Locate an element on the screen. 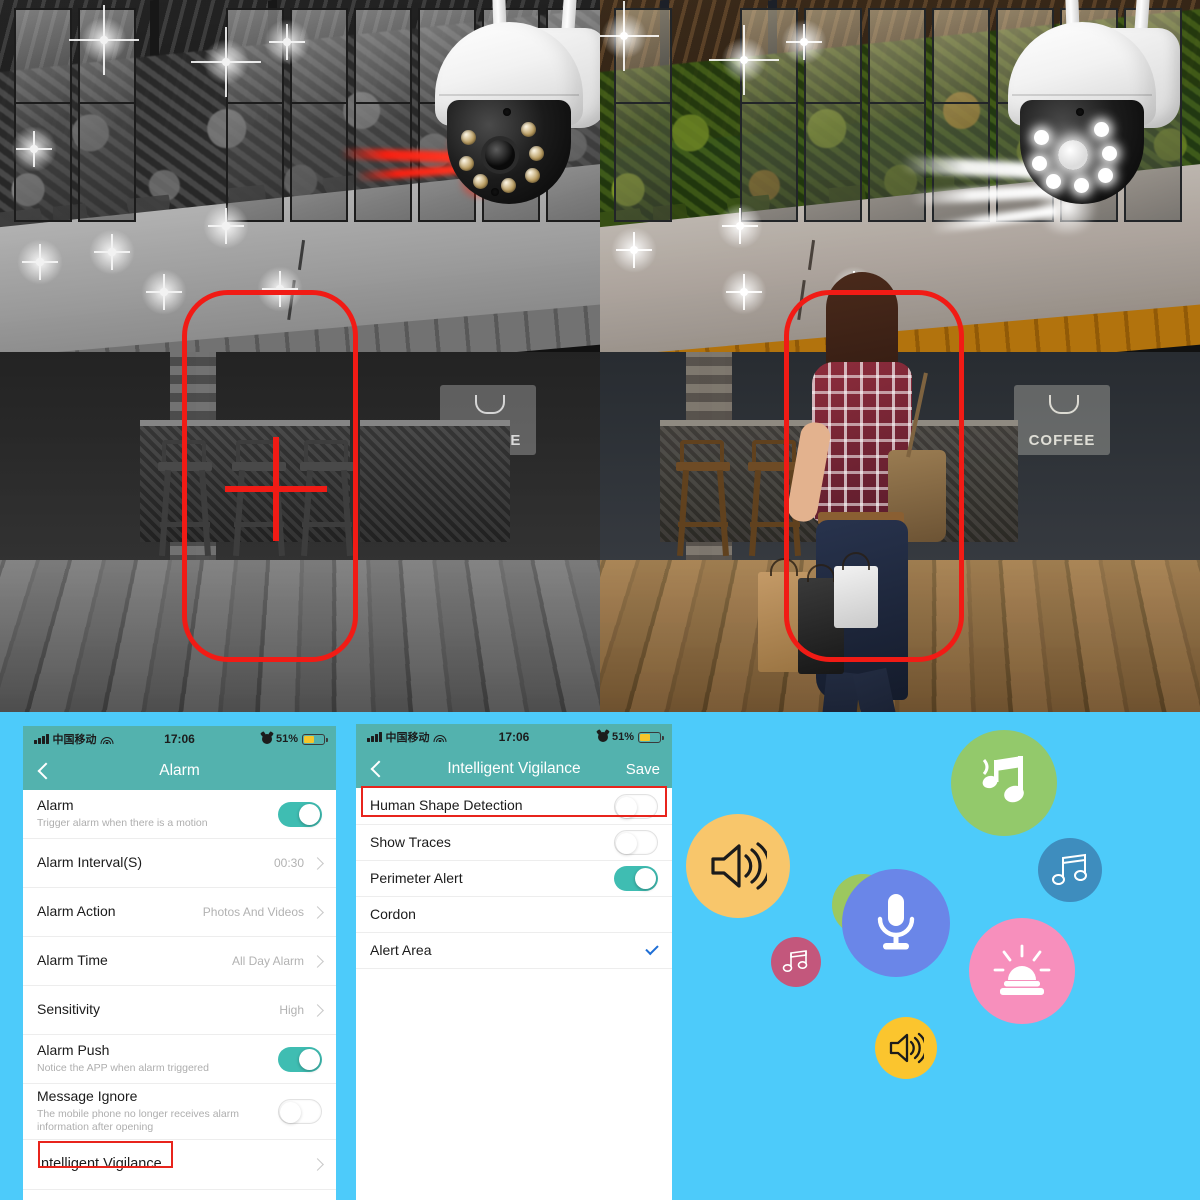  row-value: High is located at coordinates (291, 1010).